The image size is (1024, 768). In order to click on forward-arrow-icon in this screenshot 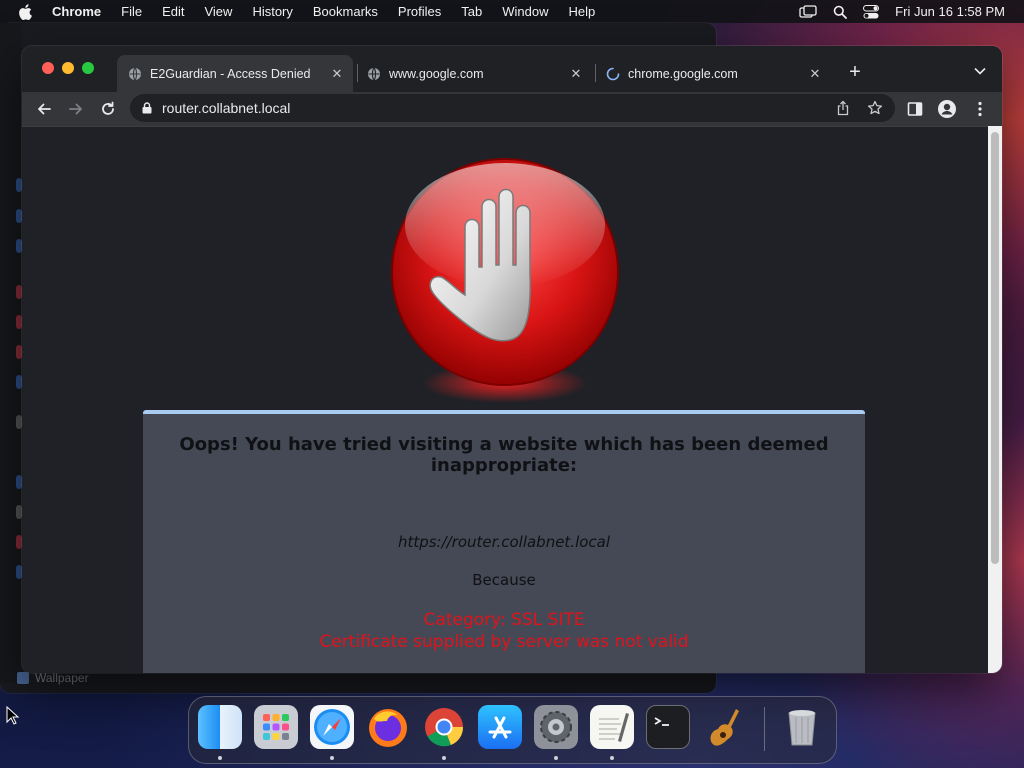, I will do `click(76, 109)`.